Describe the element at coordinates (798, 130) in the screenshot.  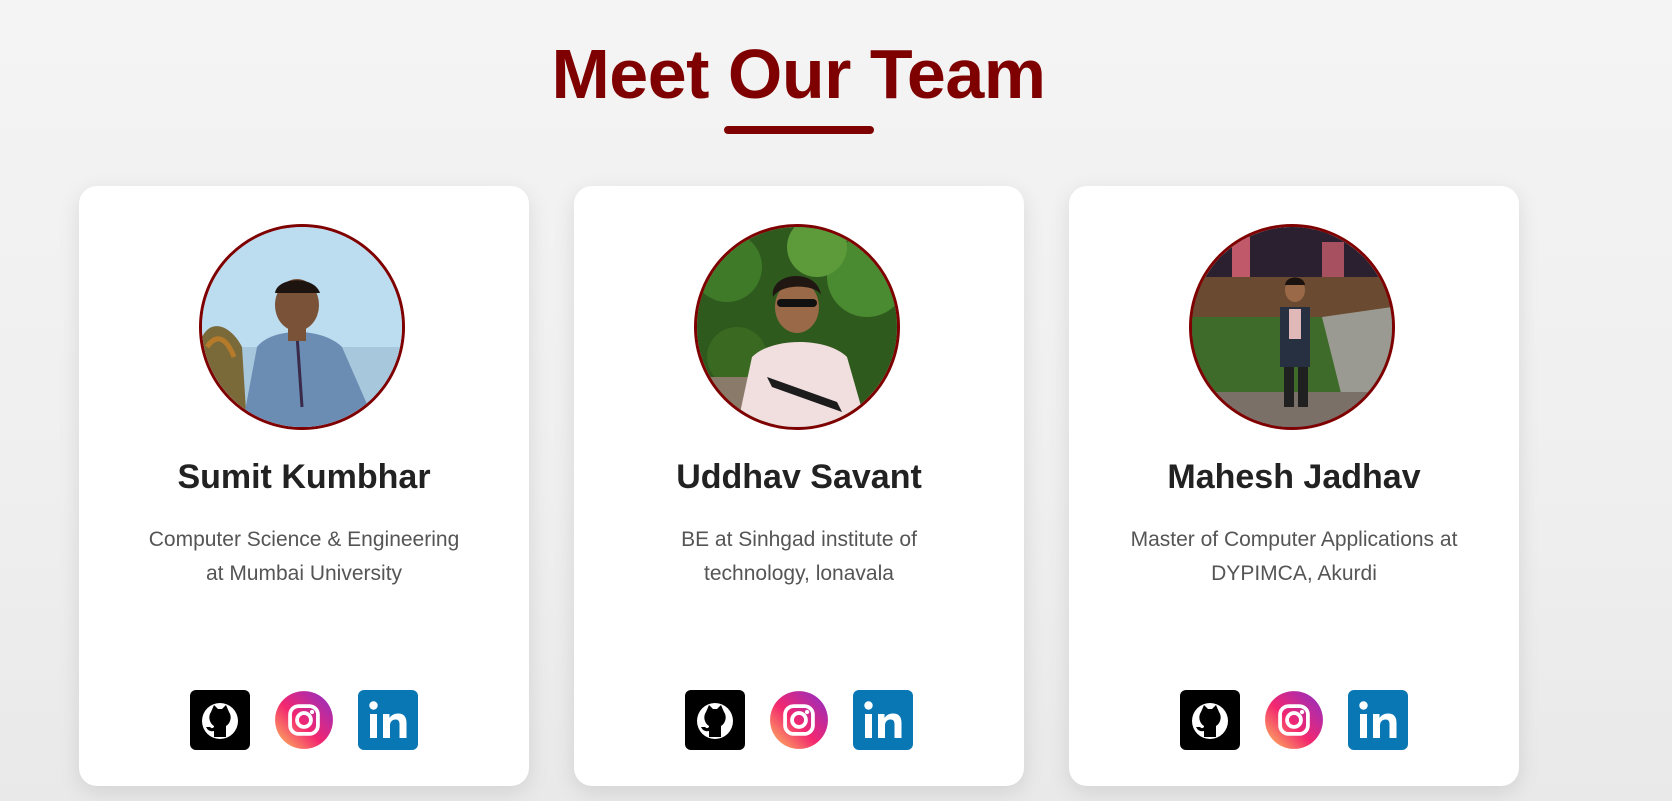
I see `title-underline` at that location.